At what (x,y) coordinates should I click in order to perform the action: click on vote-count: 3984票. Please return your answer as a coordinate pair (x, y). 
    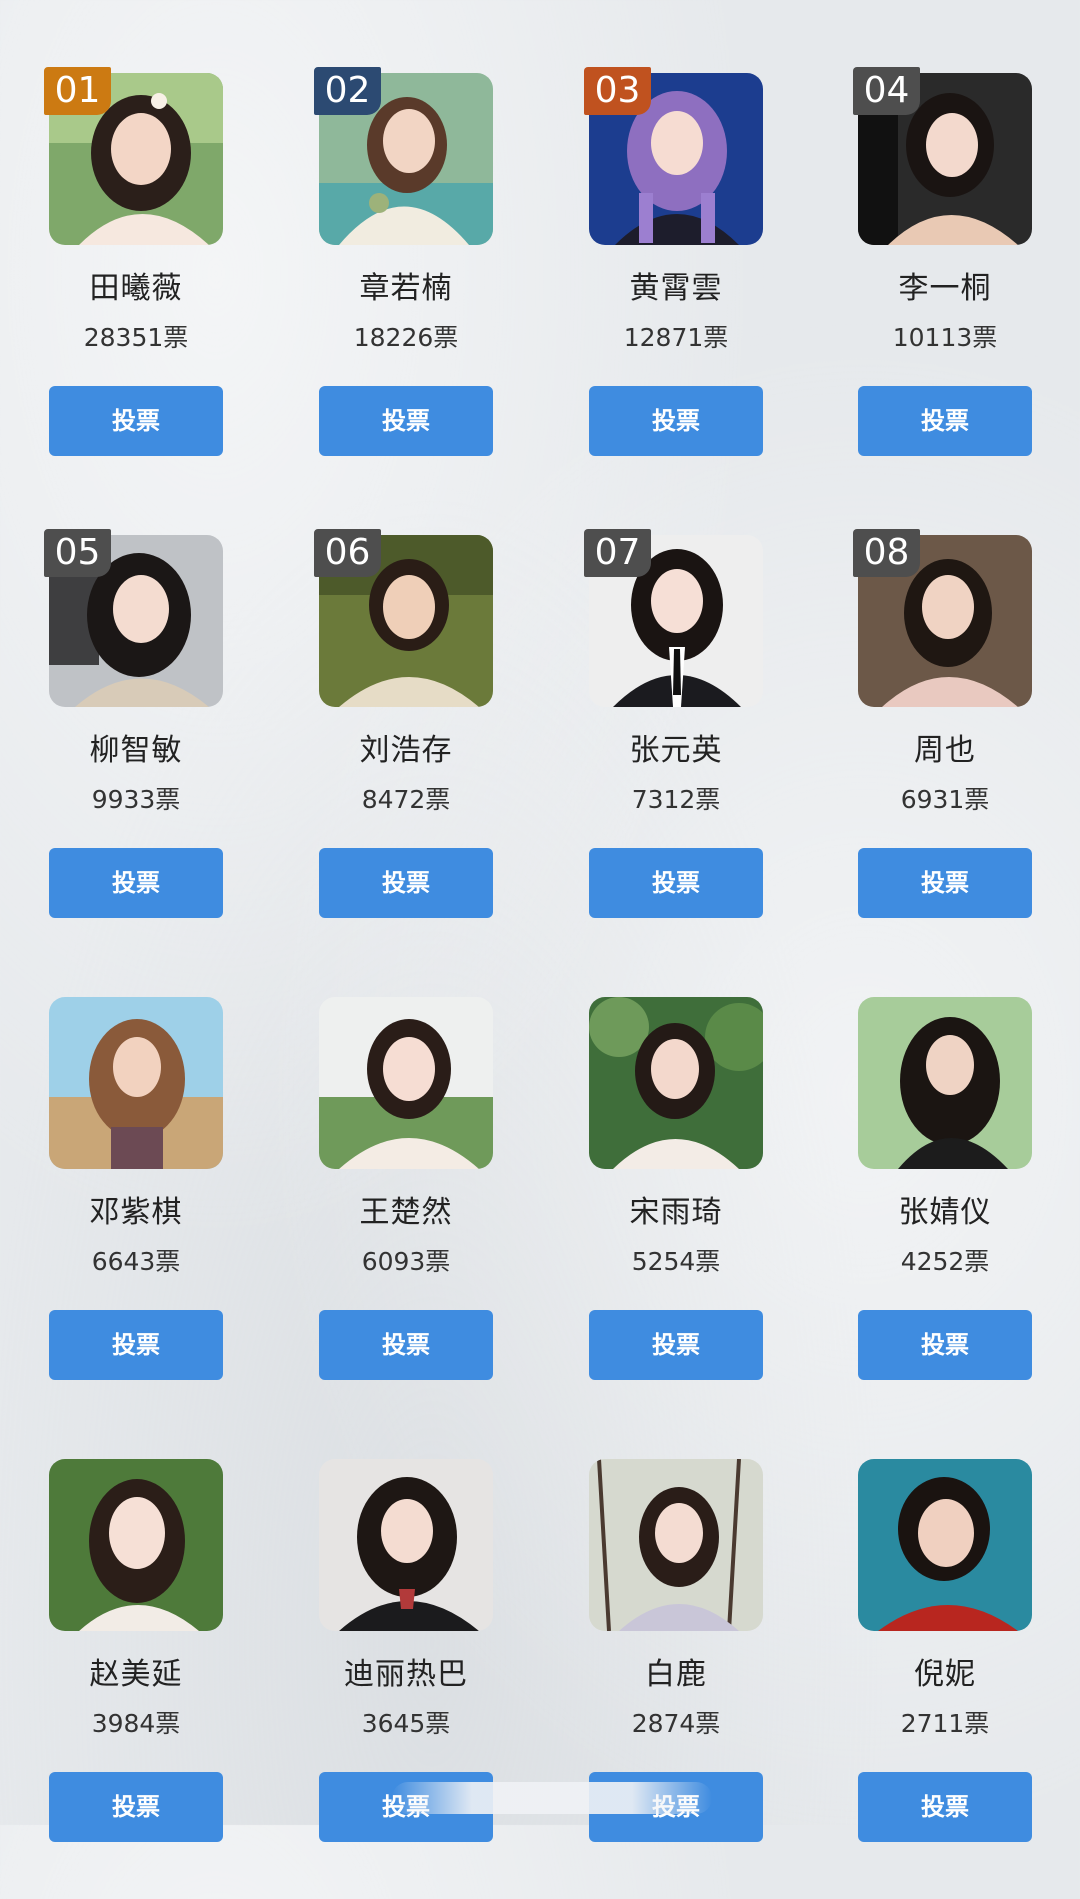
    Looking at the image, I should click on (136, 1723).